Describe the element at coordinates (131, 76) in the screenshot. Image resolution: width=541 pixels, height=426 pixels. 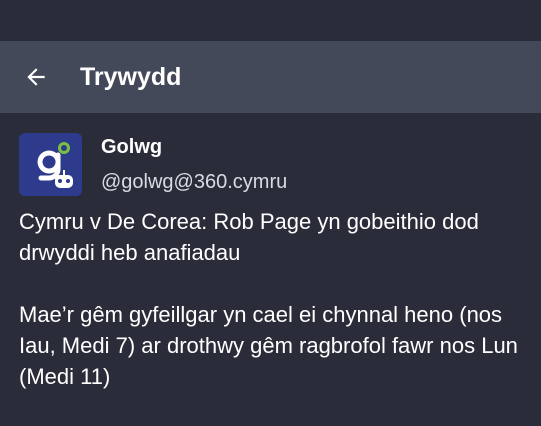
I see `page-title: Trywydd` at that location.